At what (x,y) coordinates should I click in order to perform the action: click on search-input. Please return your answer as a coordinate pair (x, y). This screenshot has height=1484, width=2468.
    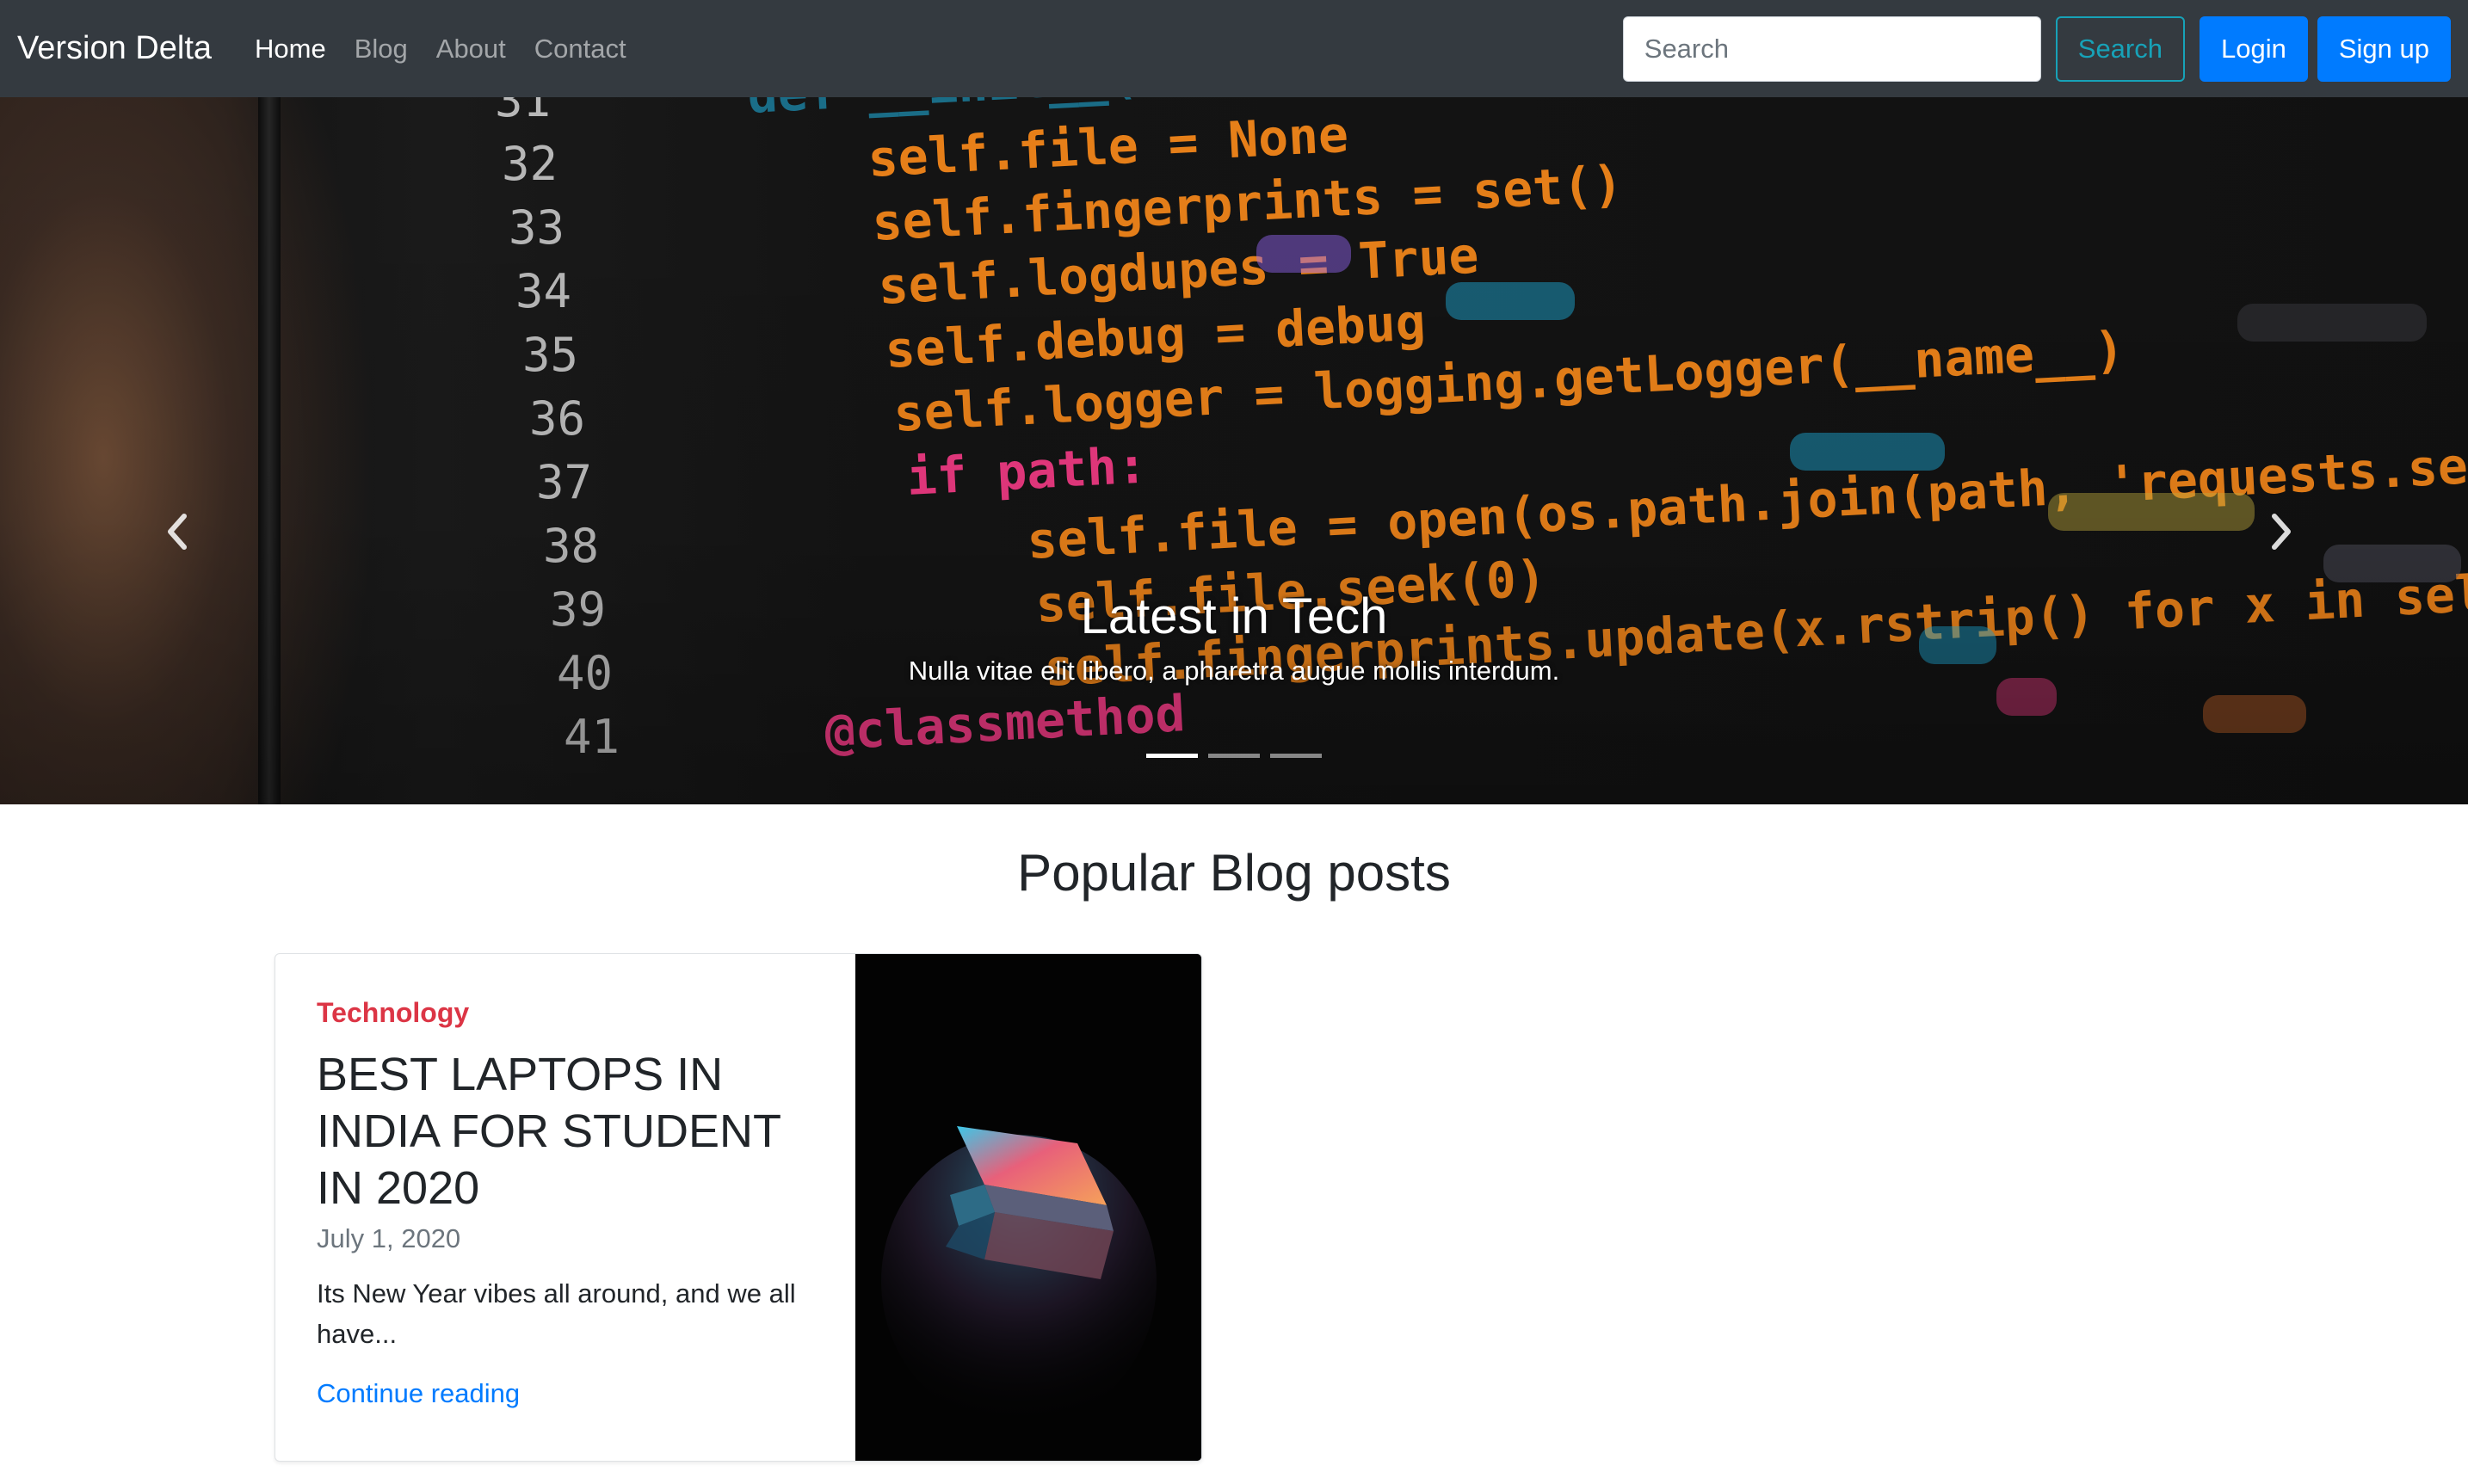
    Looking at the image, I should click on (1832, 48).